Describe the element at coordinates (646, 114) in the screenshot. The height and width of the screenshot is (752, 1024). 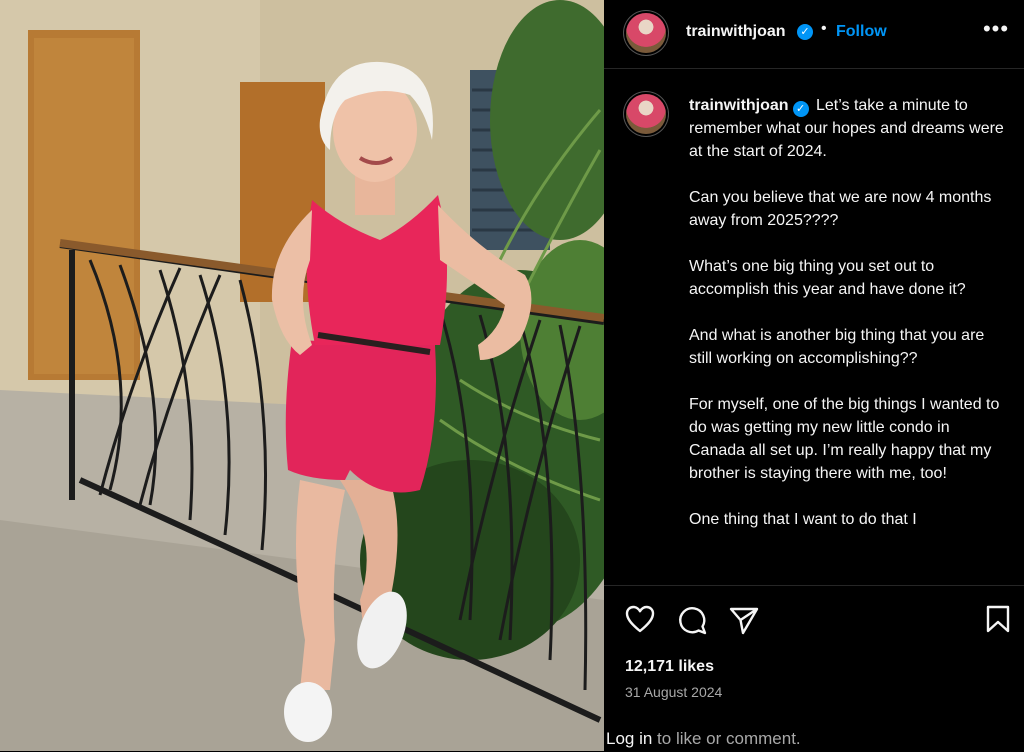
I see `caption-avatar` at that location.